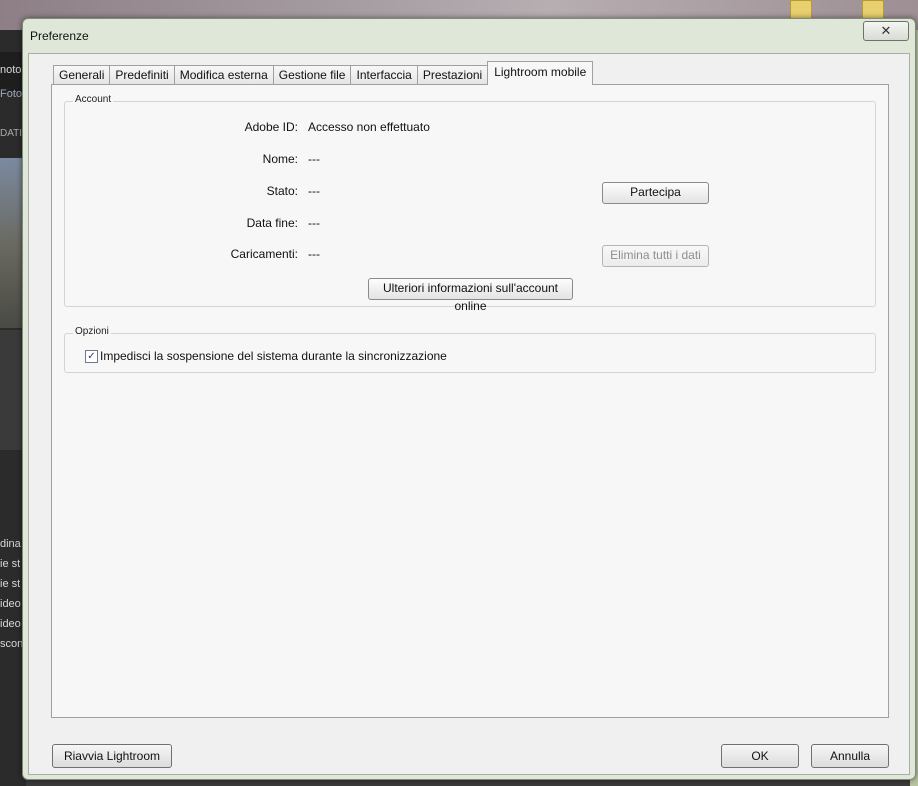 The width and height of the screenshot is (918, 786). What do you see at coordinates (93, 99) in the screenshot?
I see `account-legend: Account` at bounding box center [93, 99].